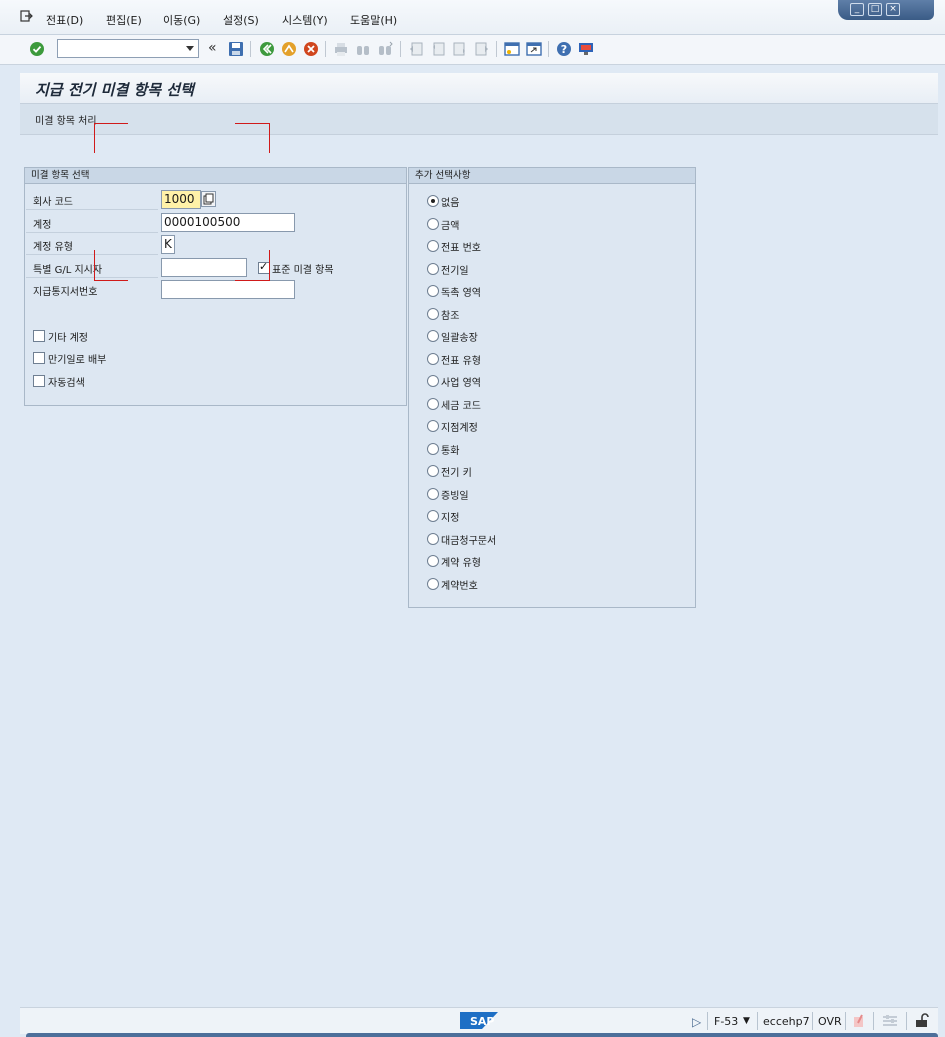 This screenshot has height=1037, width=945. Describe the element at coordinates (303, 270) in the screenshot. I see `standard-open-items-label: 표준 미결 항목` at that location.